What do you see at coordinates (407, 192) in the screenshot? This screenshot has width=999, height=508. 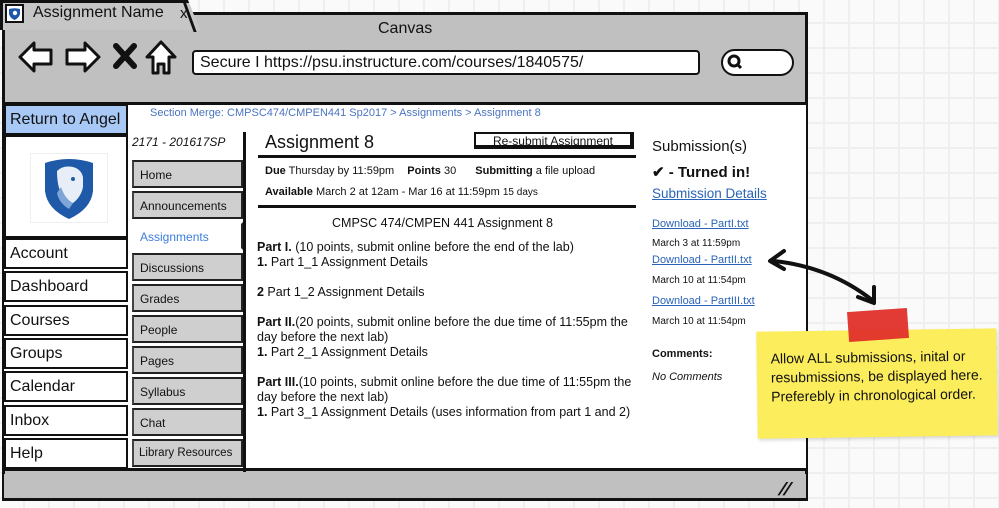 I see `available-value: March 2 at 12am - Mar 16 at 11:59pm` at bounding box center [407, 192].